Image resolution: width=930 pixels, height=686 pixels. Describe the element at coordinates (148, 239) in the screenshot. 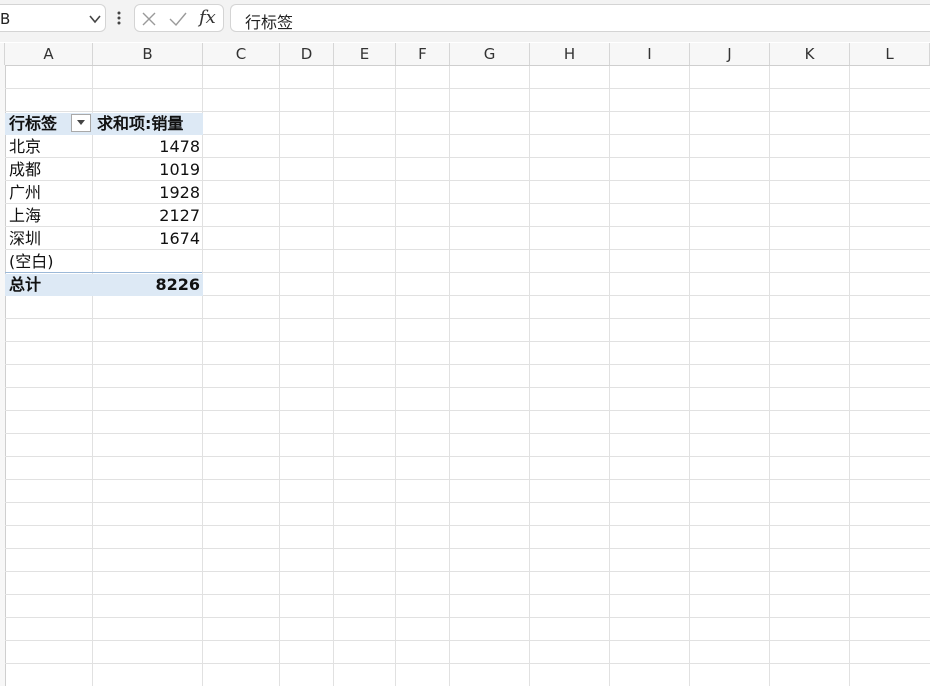

I see `pivot-row-value: 1674` at that location.